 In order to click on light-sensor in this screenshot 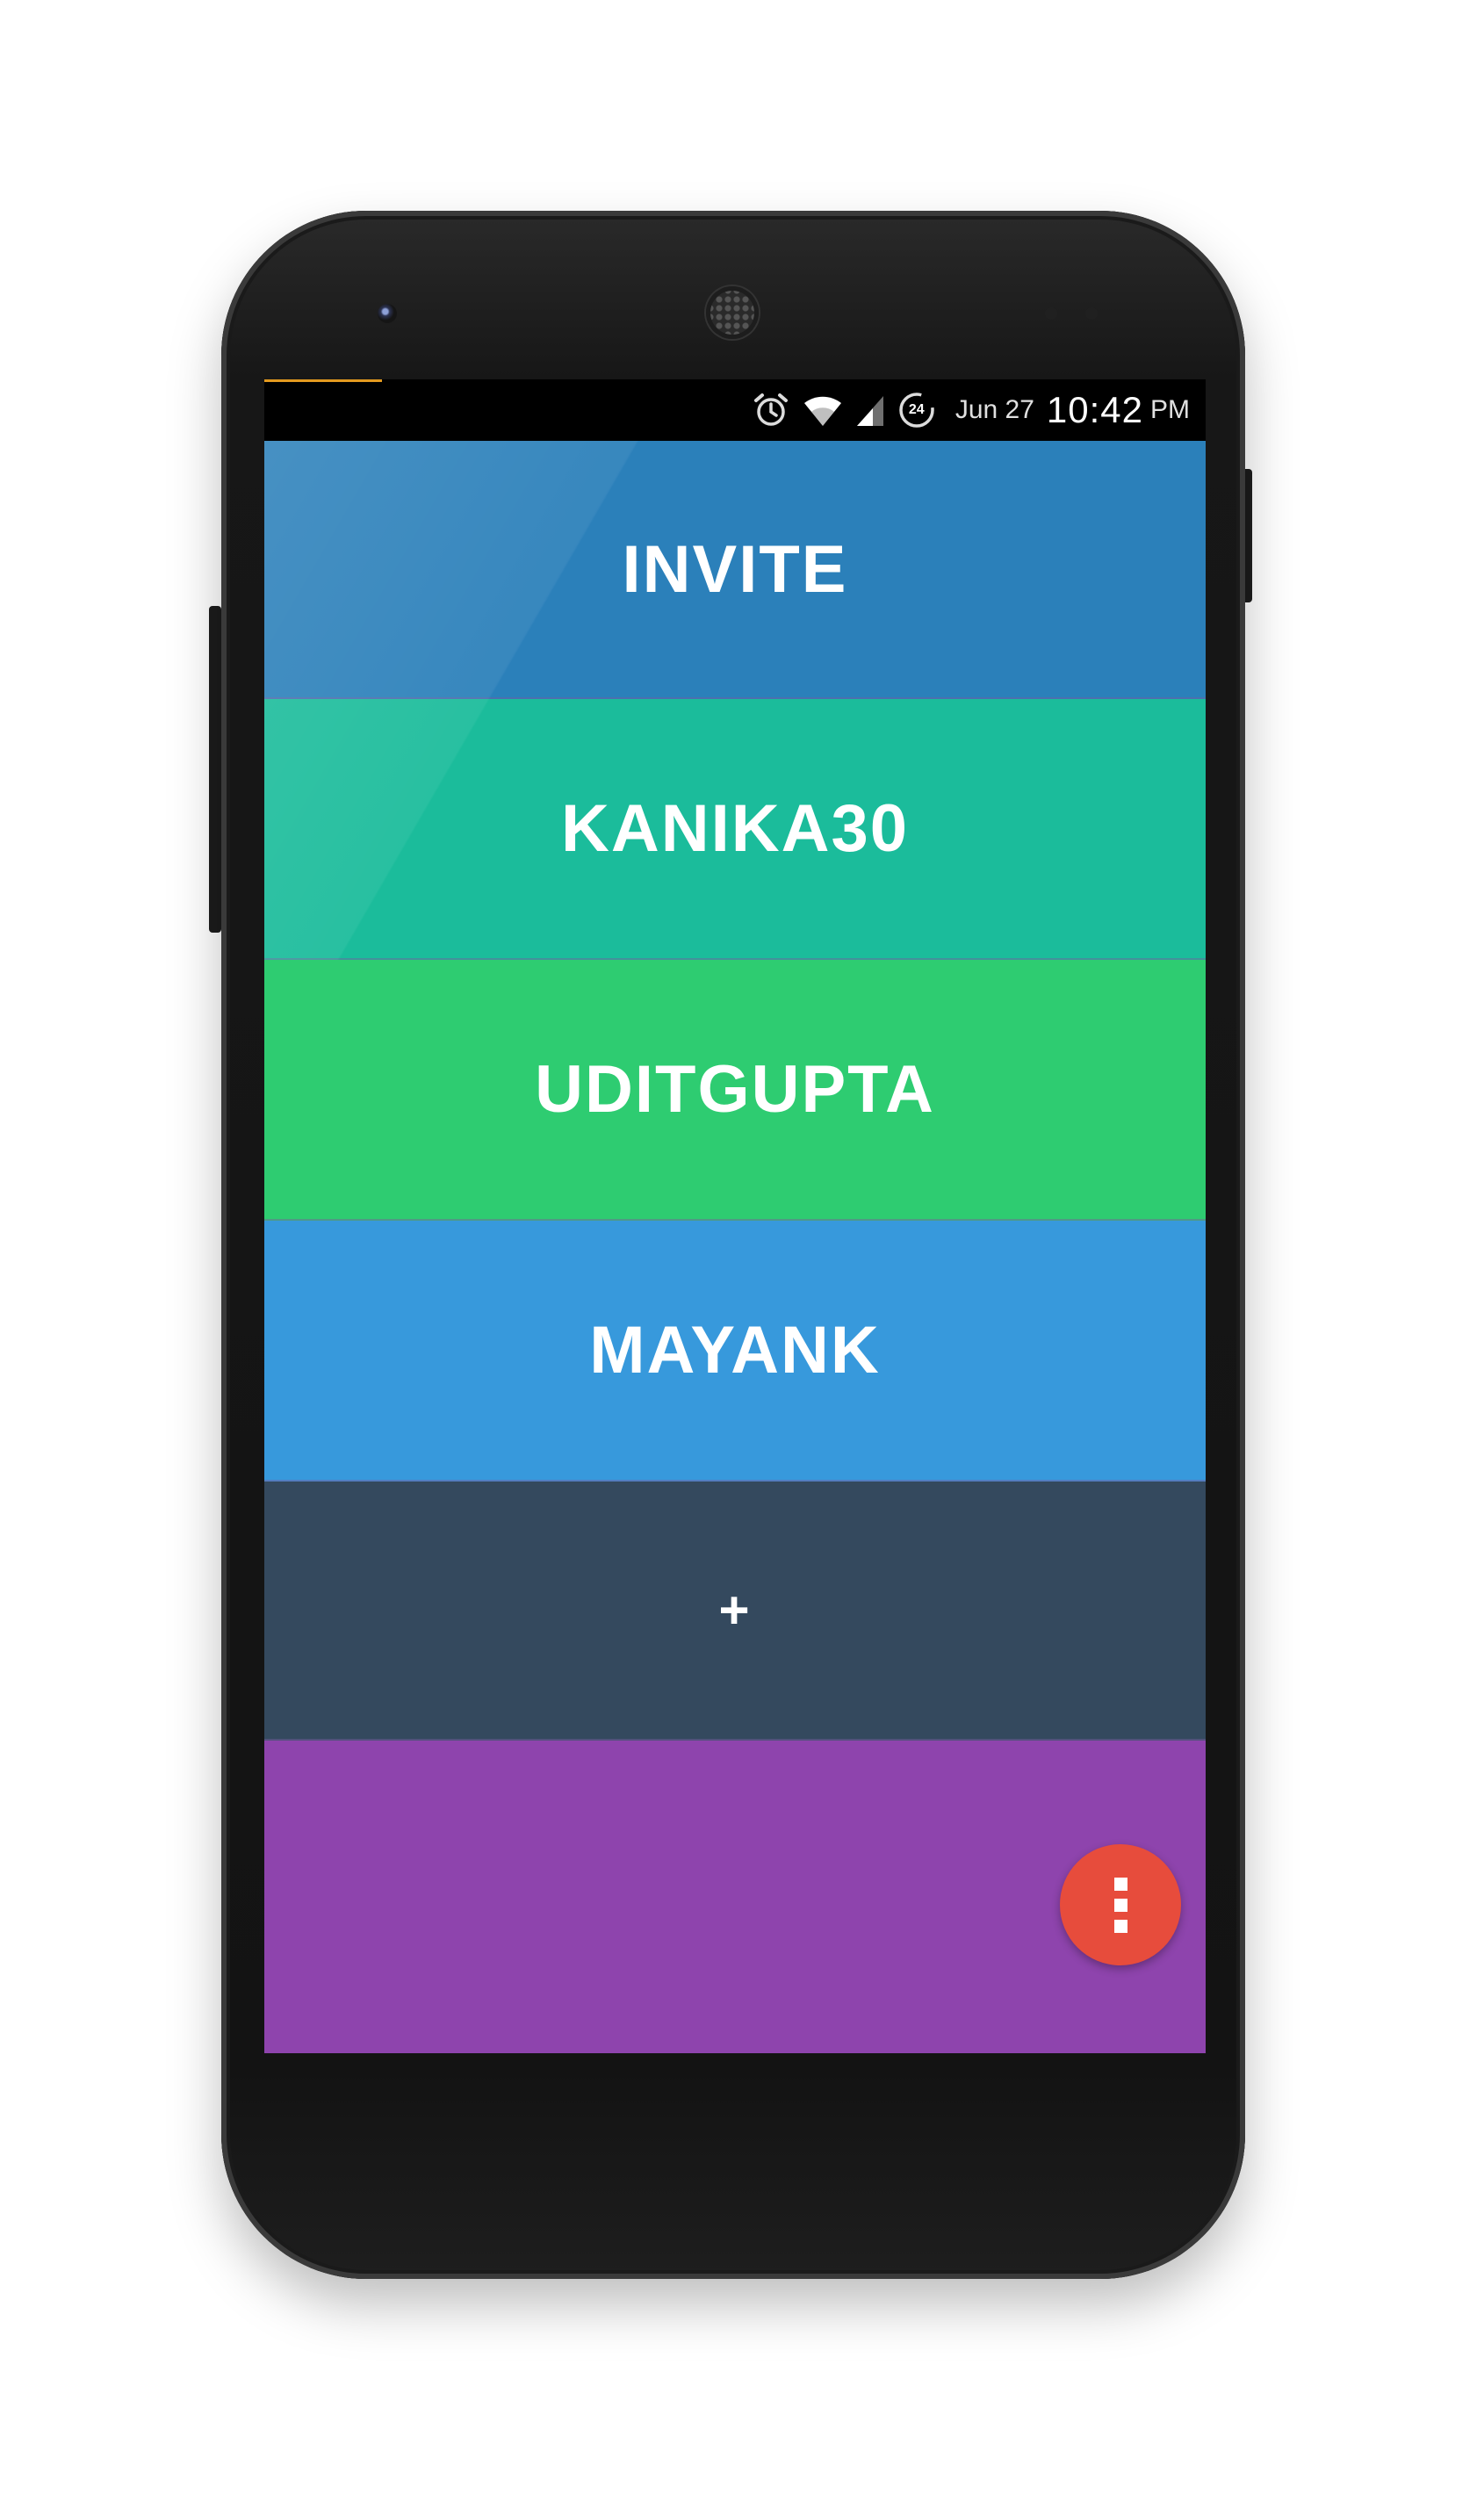, I will do `click(1091, 313)`.